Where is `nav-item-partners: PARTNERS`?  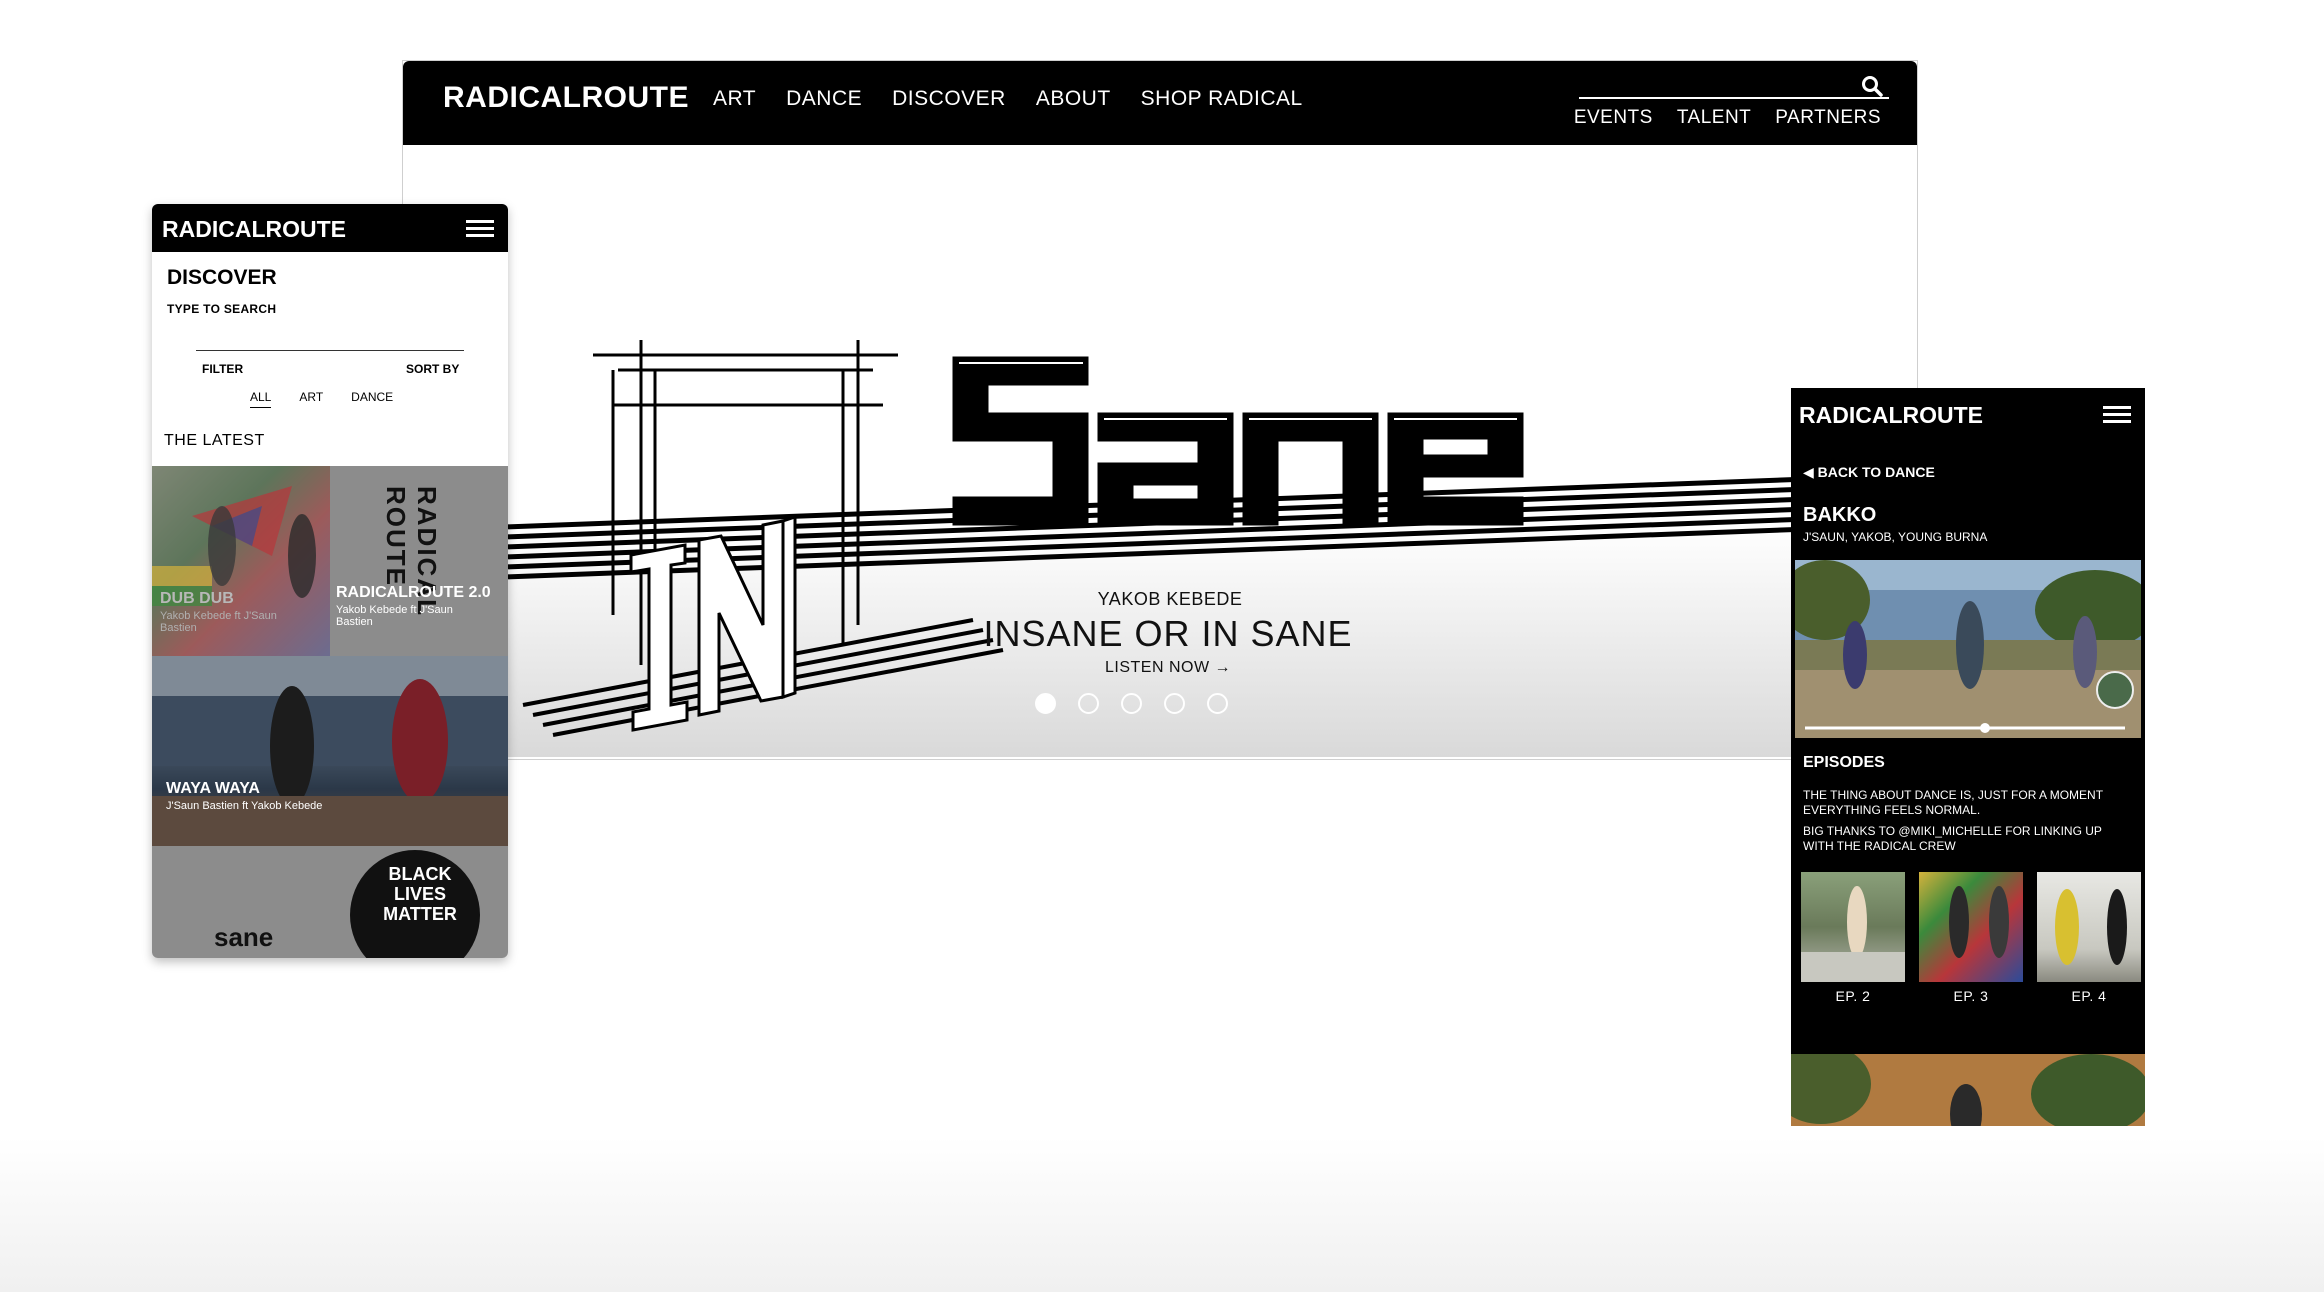
nav-item-partners: PARTNERS is located at coordinates (1828, 118).